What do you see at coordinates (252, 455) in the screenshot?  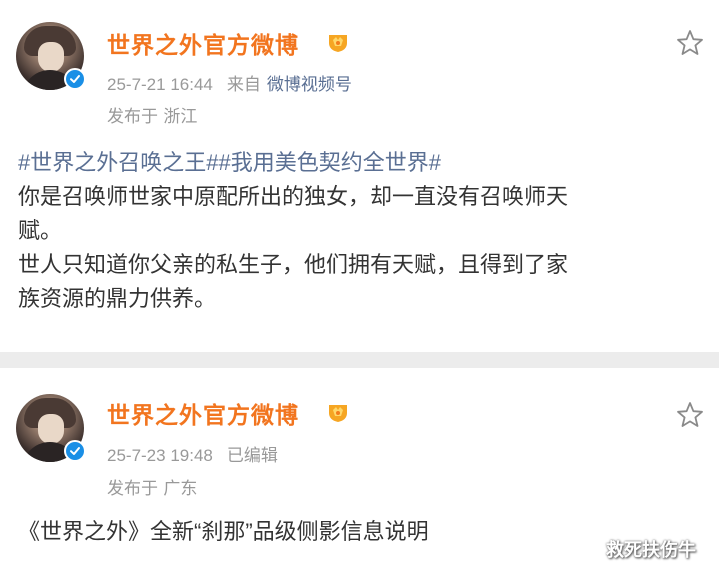 I see `edited-label: 已编辑` at bounding box center [252, 455].